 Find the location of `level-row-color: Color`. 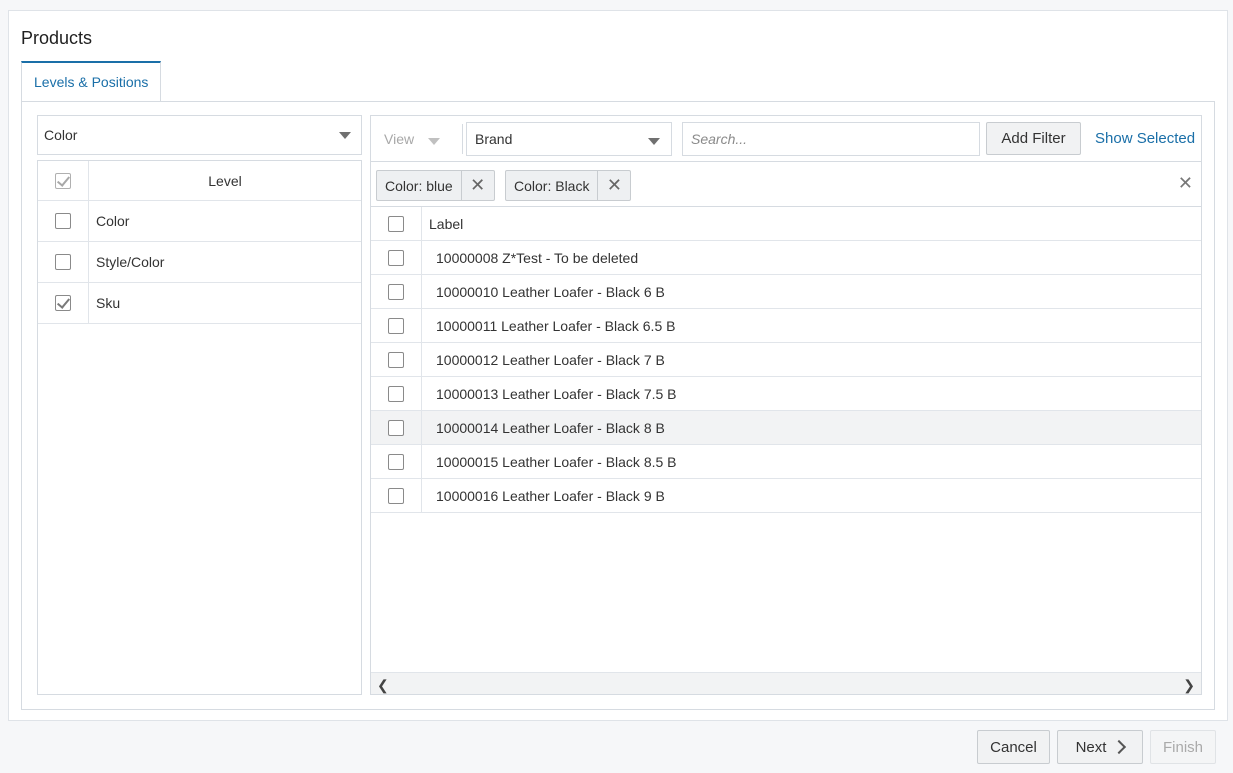

level-row-color: Color is located at coordinates (199, 221).